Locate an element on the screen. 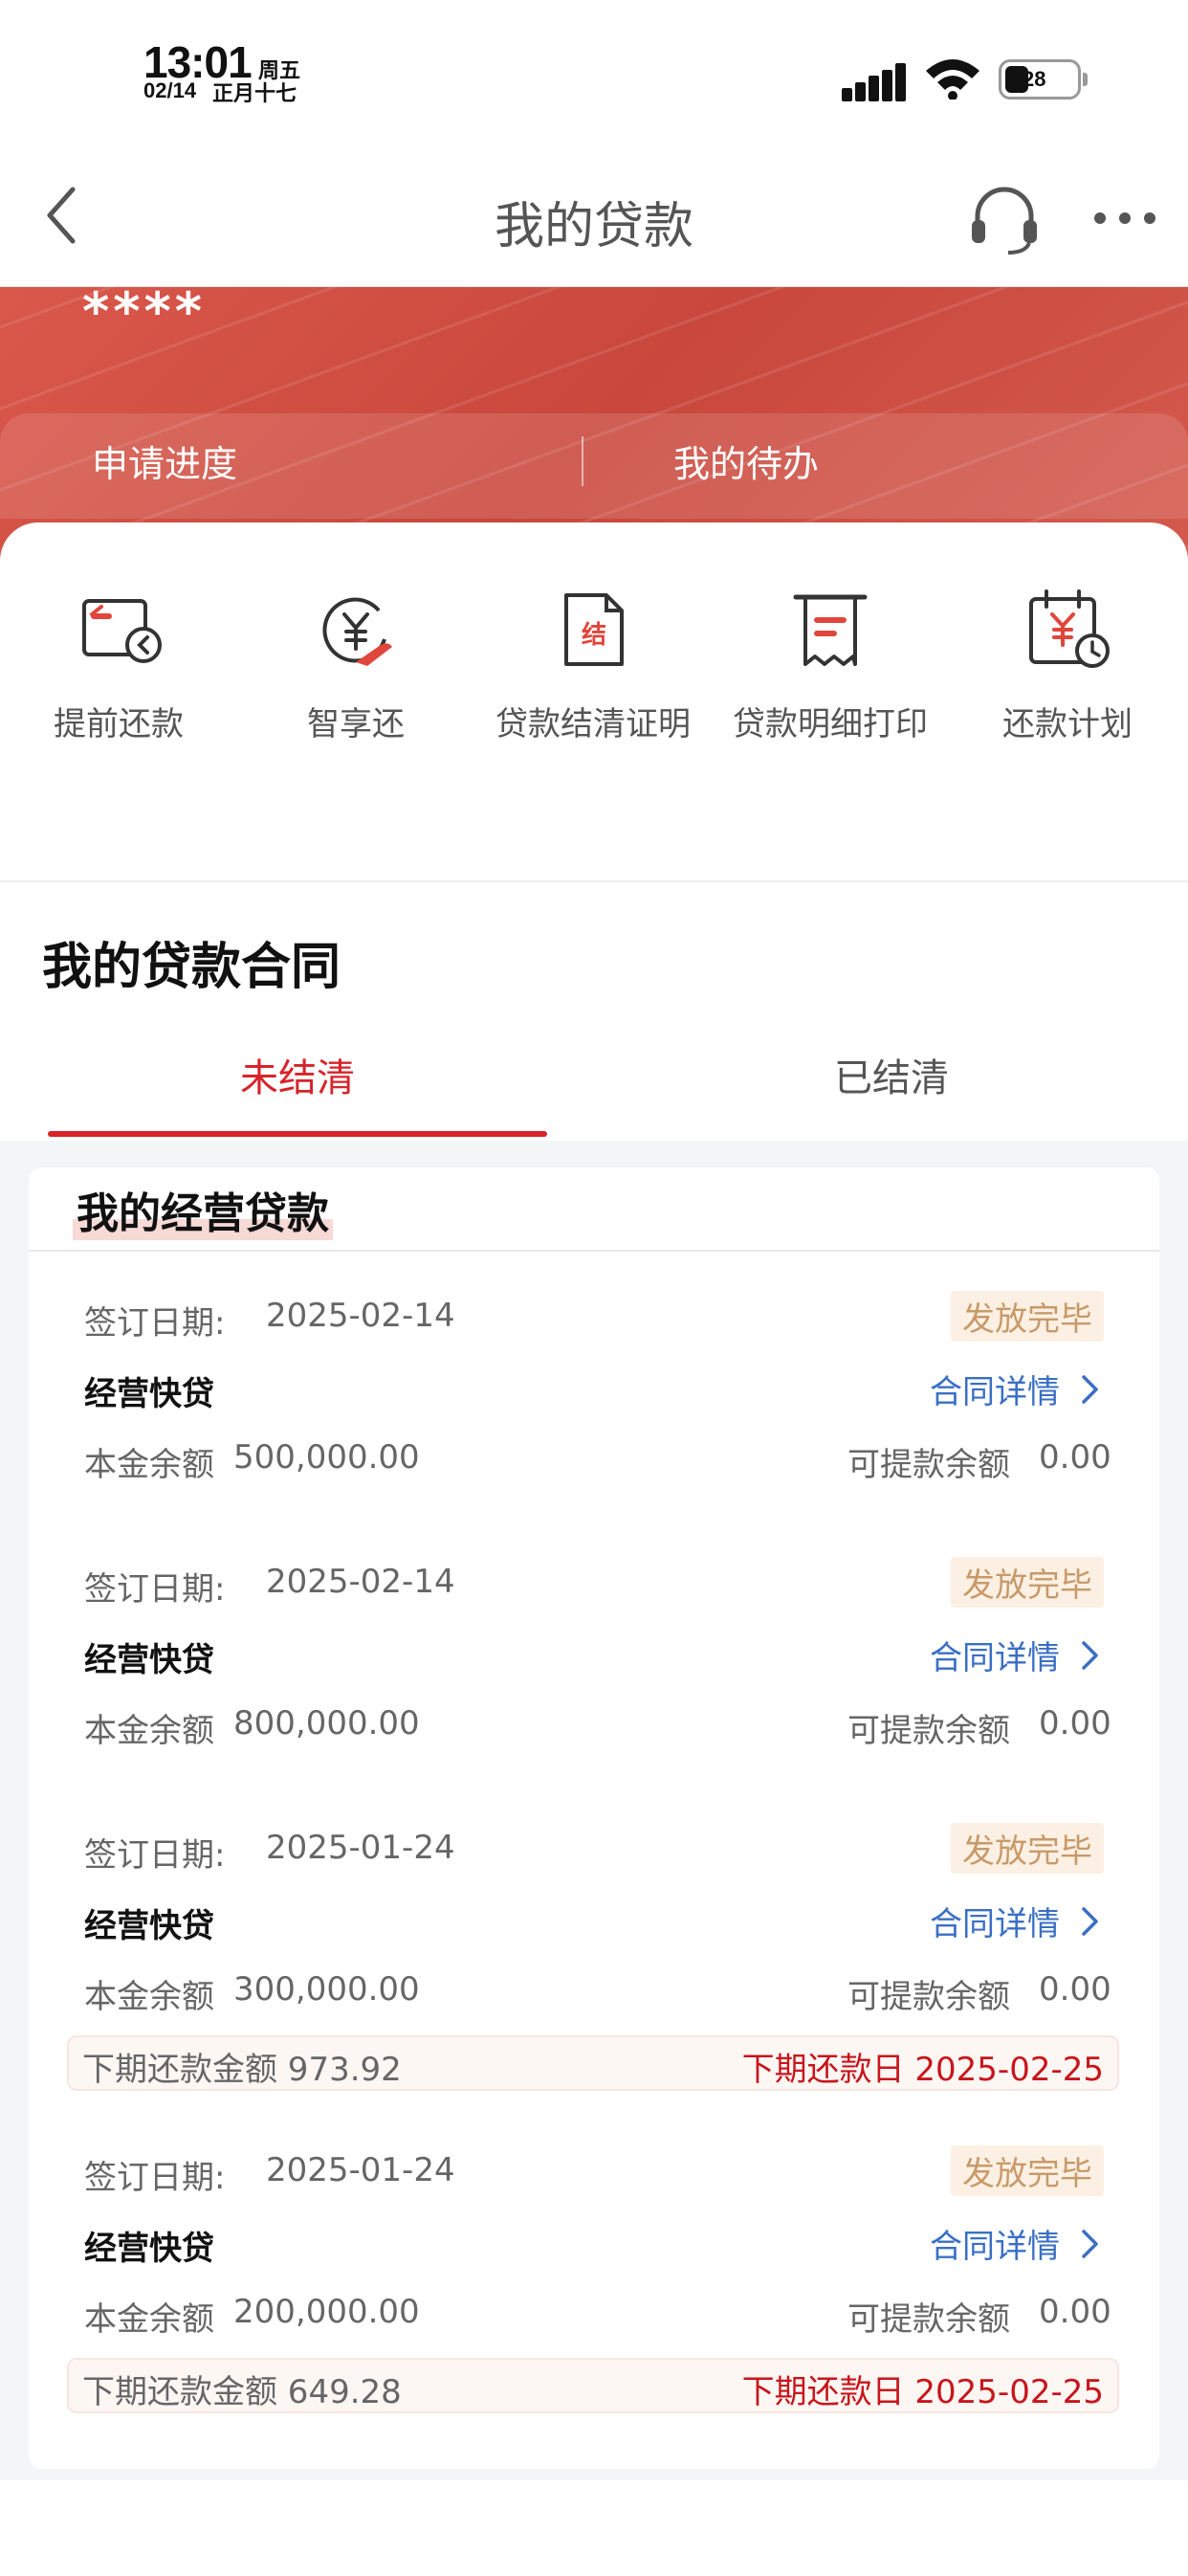  status-date: 02/14 is located at coordinates (170, 90).